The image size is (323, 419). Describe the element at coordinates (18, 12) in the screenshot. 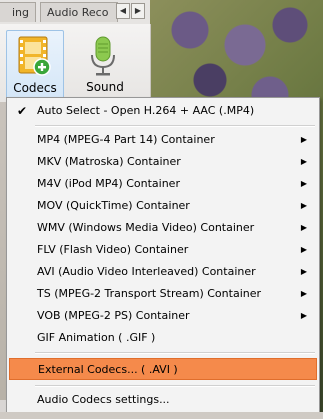

I see `tab-video-recording: ing` at that location.